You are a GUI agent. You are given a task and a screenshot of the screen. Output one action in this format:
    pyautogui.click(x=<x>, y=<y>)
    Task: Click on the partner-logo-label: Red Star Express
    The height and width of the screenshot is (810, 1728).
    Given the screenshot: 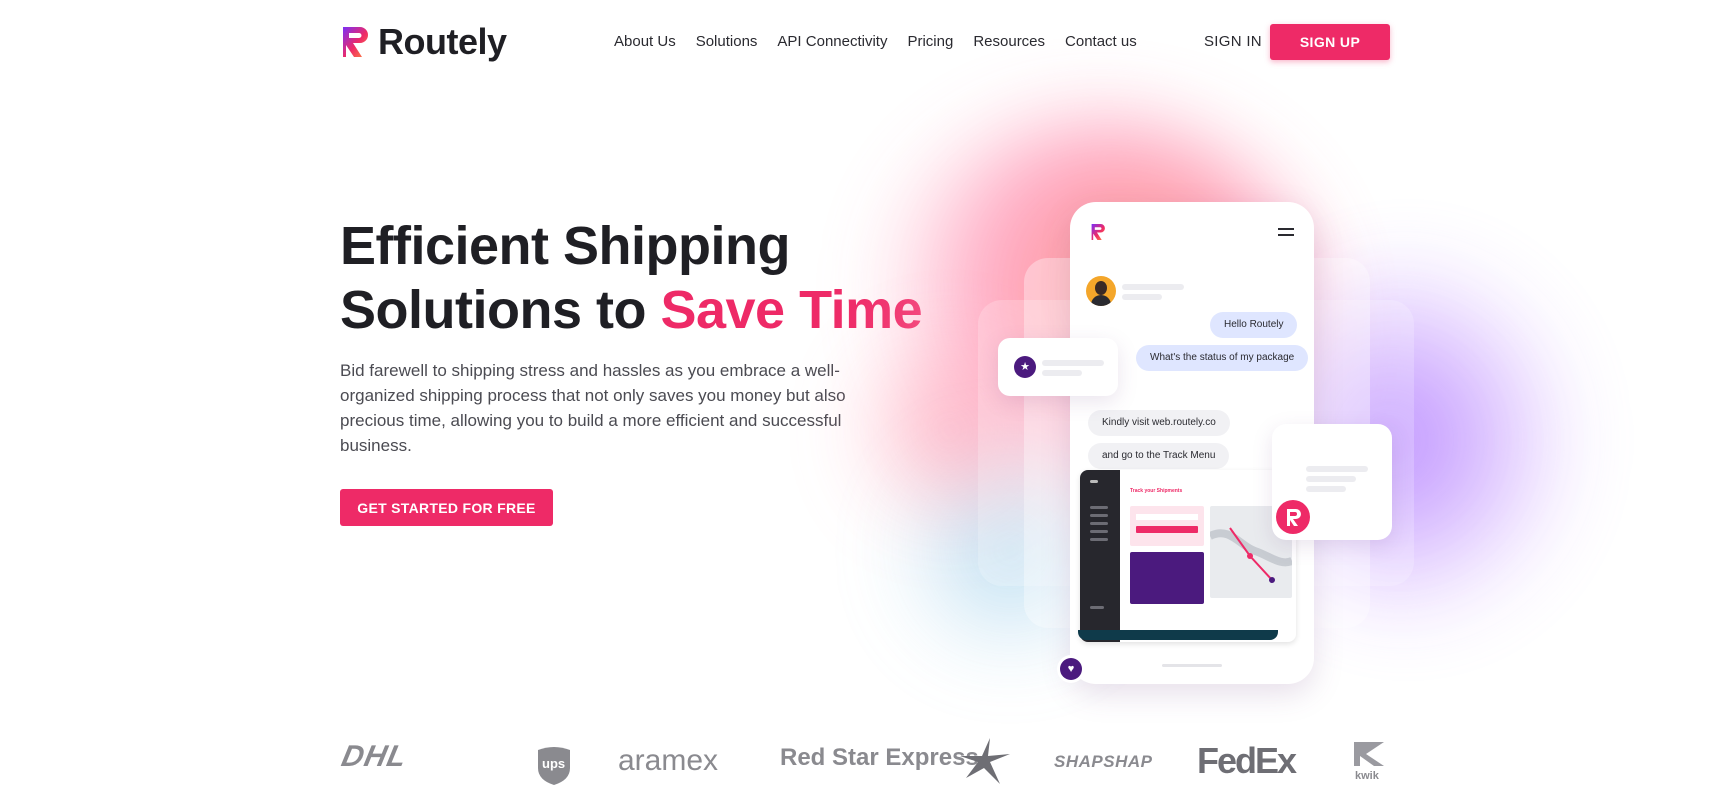 What is the action you would take?
    pyautogui.click(x=879, y=757)
    